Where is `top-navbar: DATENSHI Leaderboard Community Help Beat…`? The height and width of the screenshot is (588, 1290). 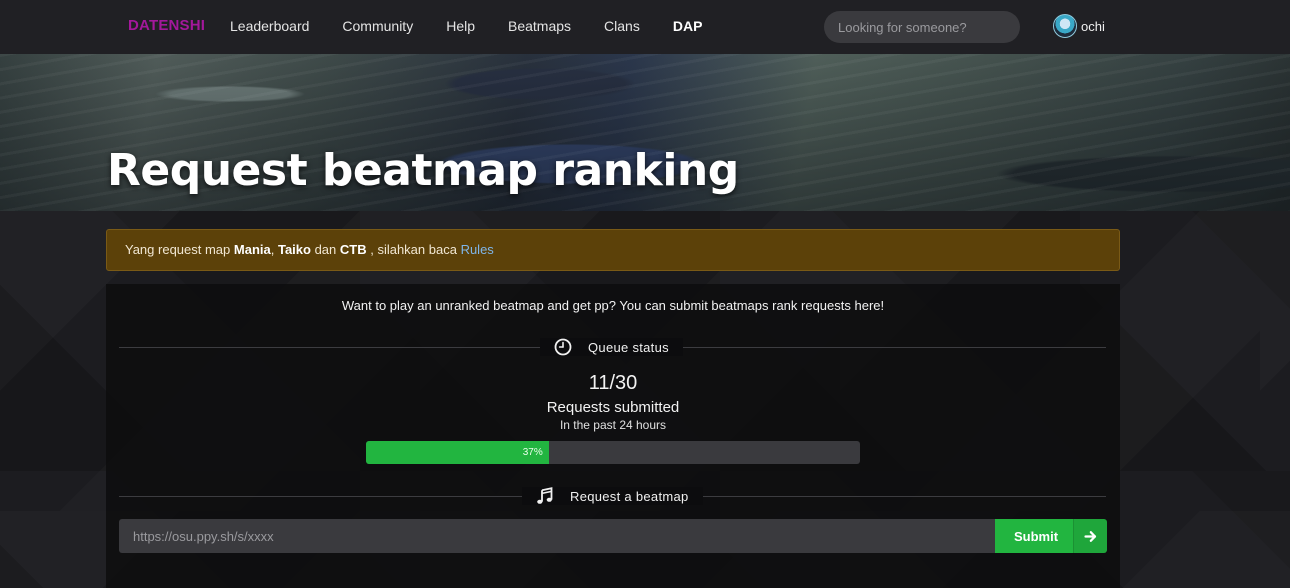 top-navbar: DATENSHI Leaderboard Community Help Beat… is located at coordinates (645, 27).